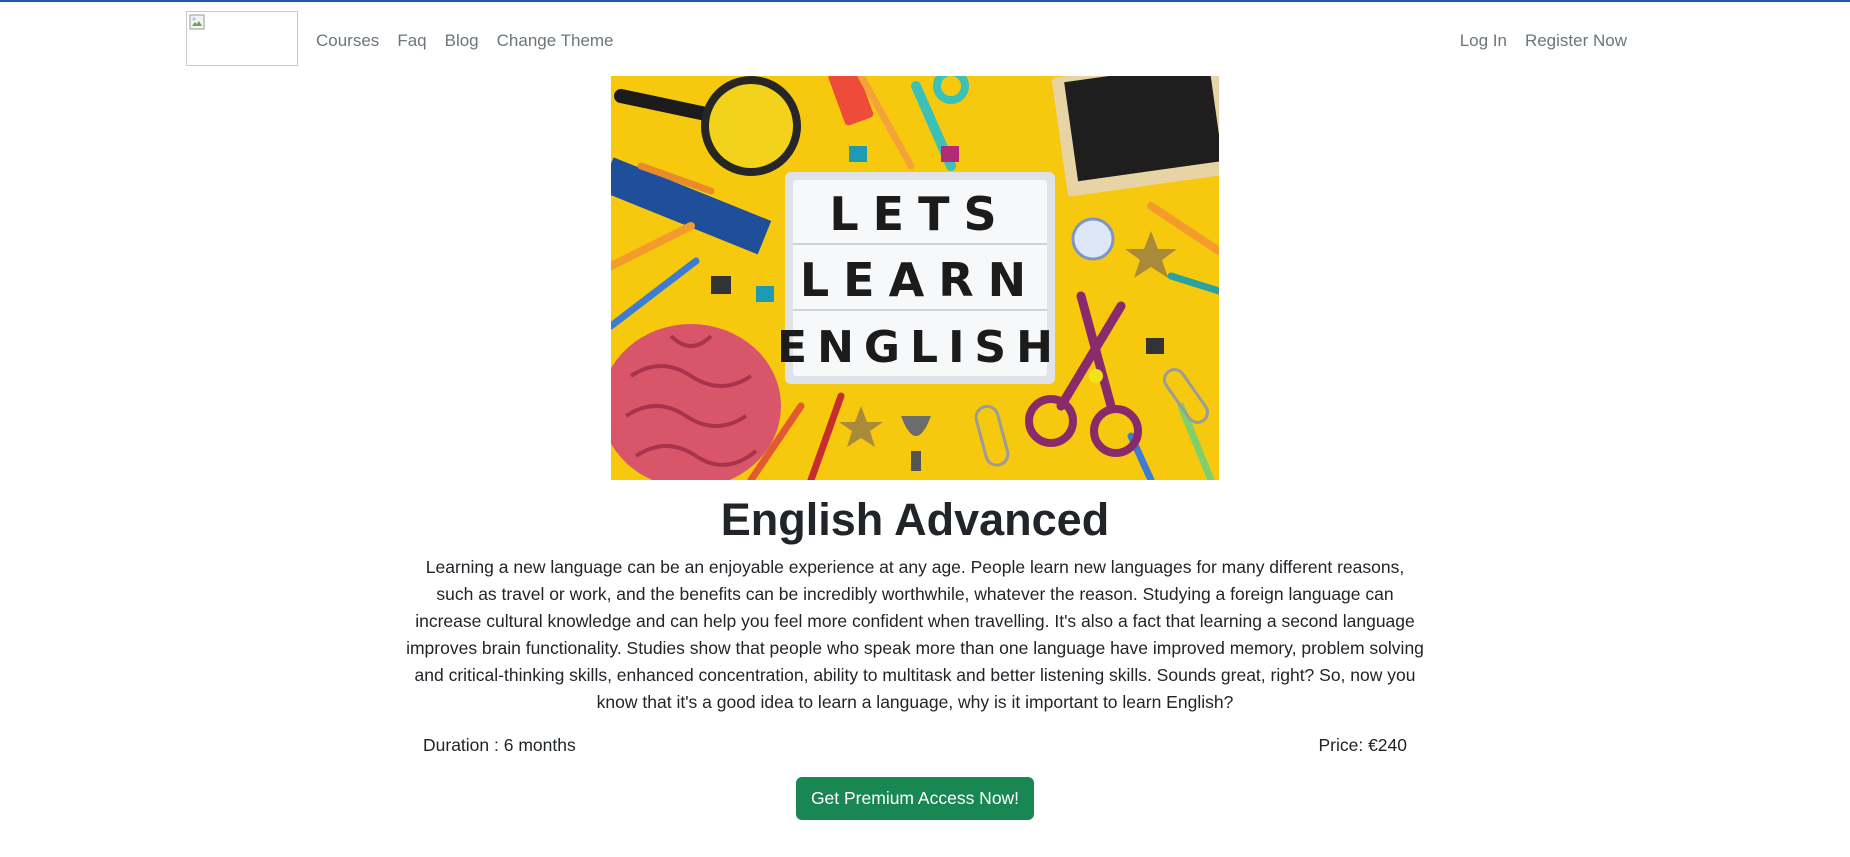  What do you see at coordinates (411, 41) in the screenshot?
I see `nav-link-faq: Faq` at bounding box center [411, 41].